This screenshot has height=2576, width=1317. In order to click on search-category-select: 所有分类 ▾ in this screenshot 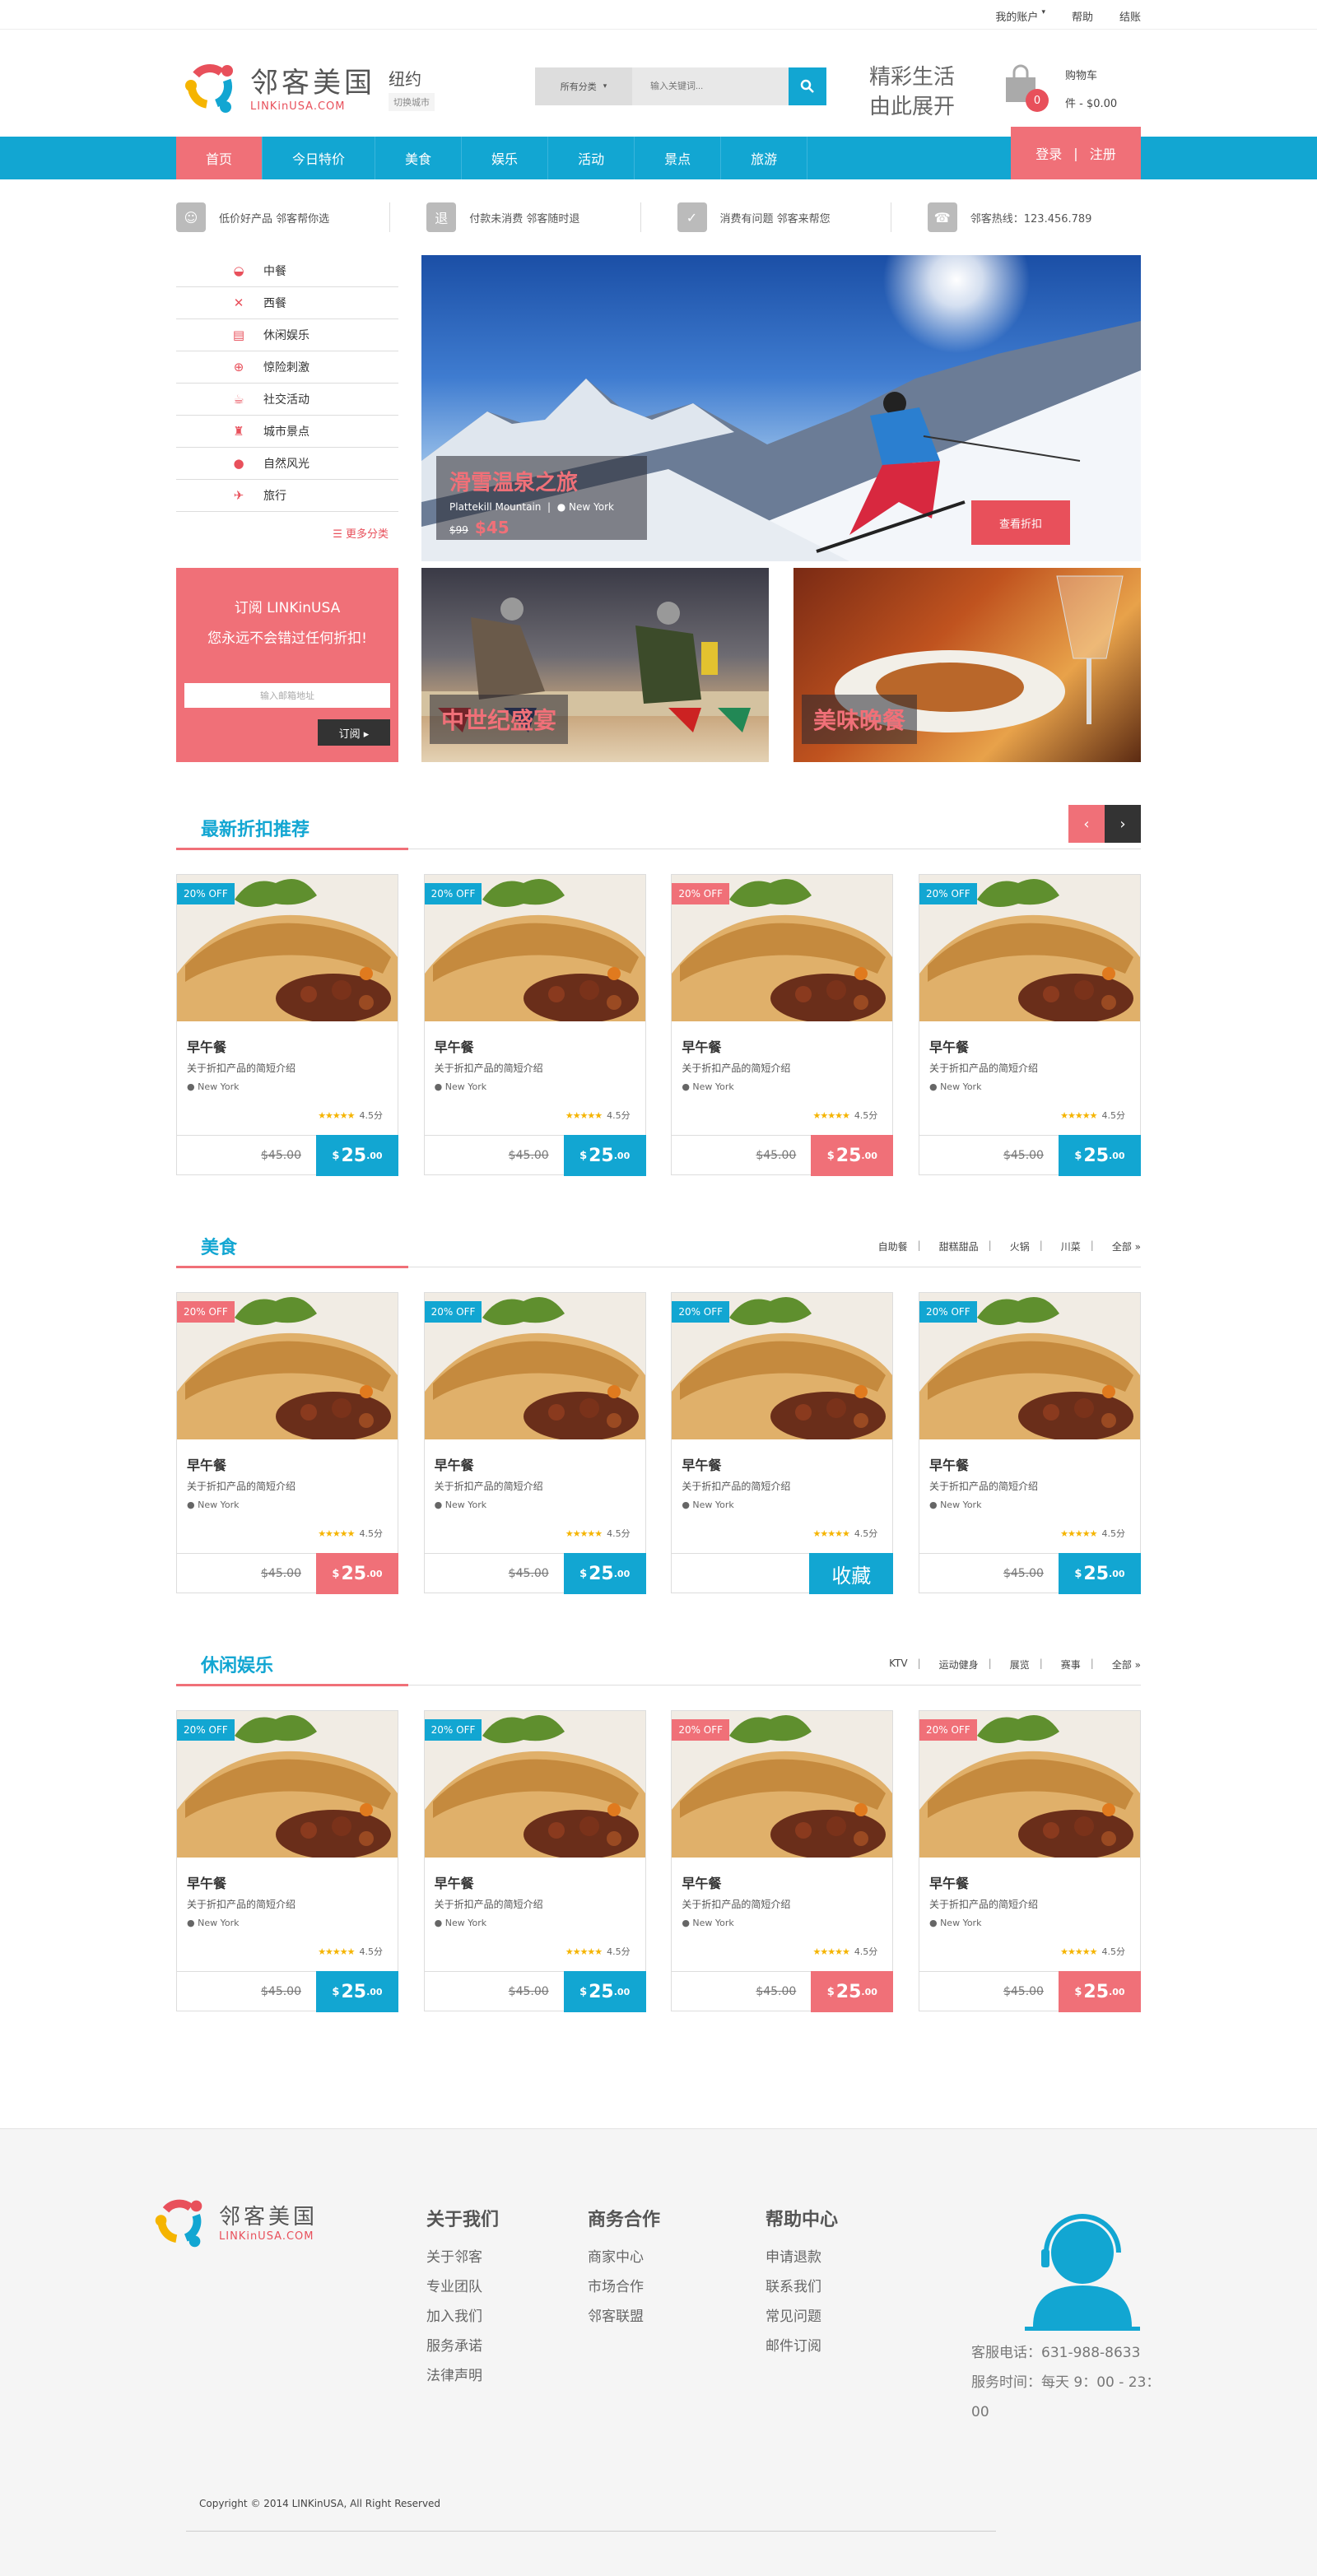, I will do `click(583, 86)`.